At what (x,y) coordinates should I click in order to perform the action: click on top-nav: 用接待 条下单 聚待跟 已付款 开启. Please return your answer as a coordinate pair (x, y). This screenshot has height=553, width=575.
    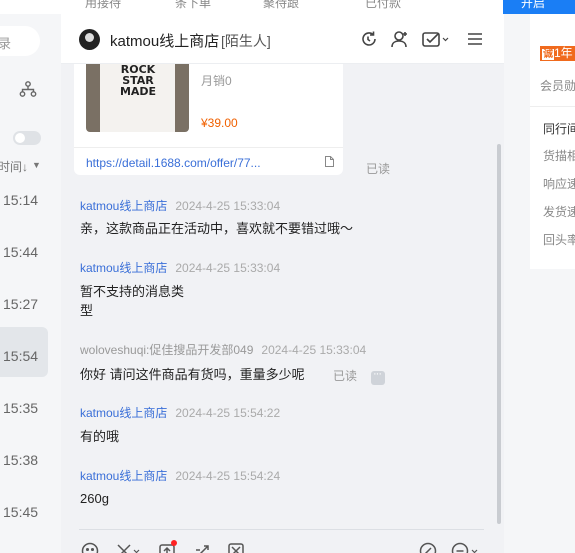
    Looking at the image, I should click on (287, 7).